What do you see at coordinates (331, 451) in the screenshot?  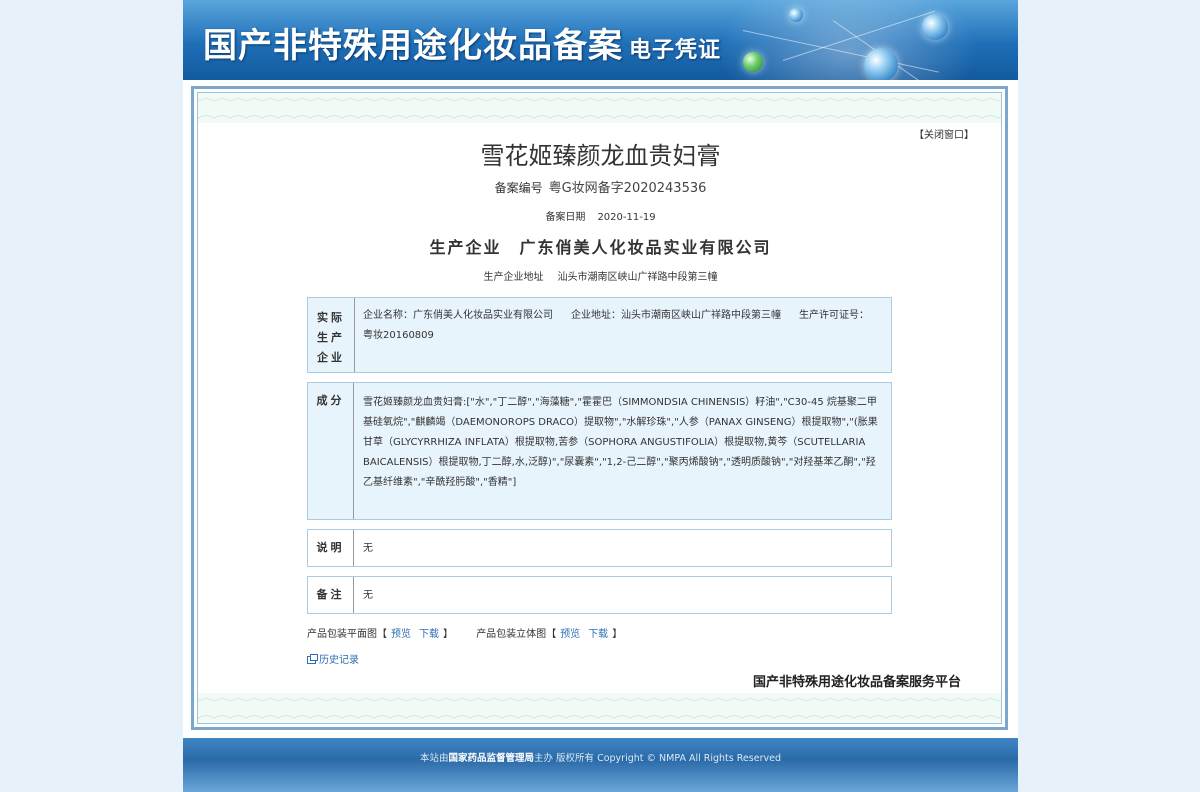 I see `ingredients-label: 成分` at bounding box center [331, 451].